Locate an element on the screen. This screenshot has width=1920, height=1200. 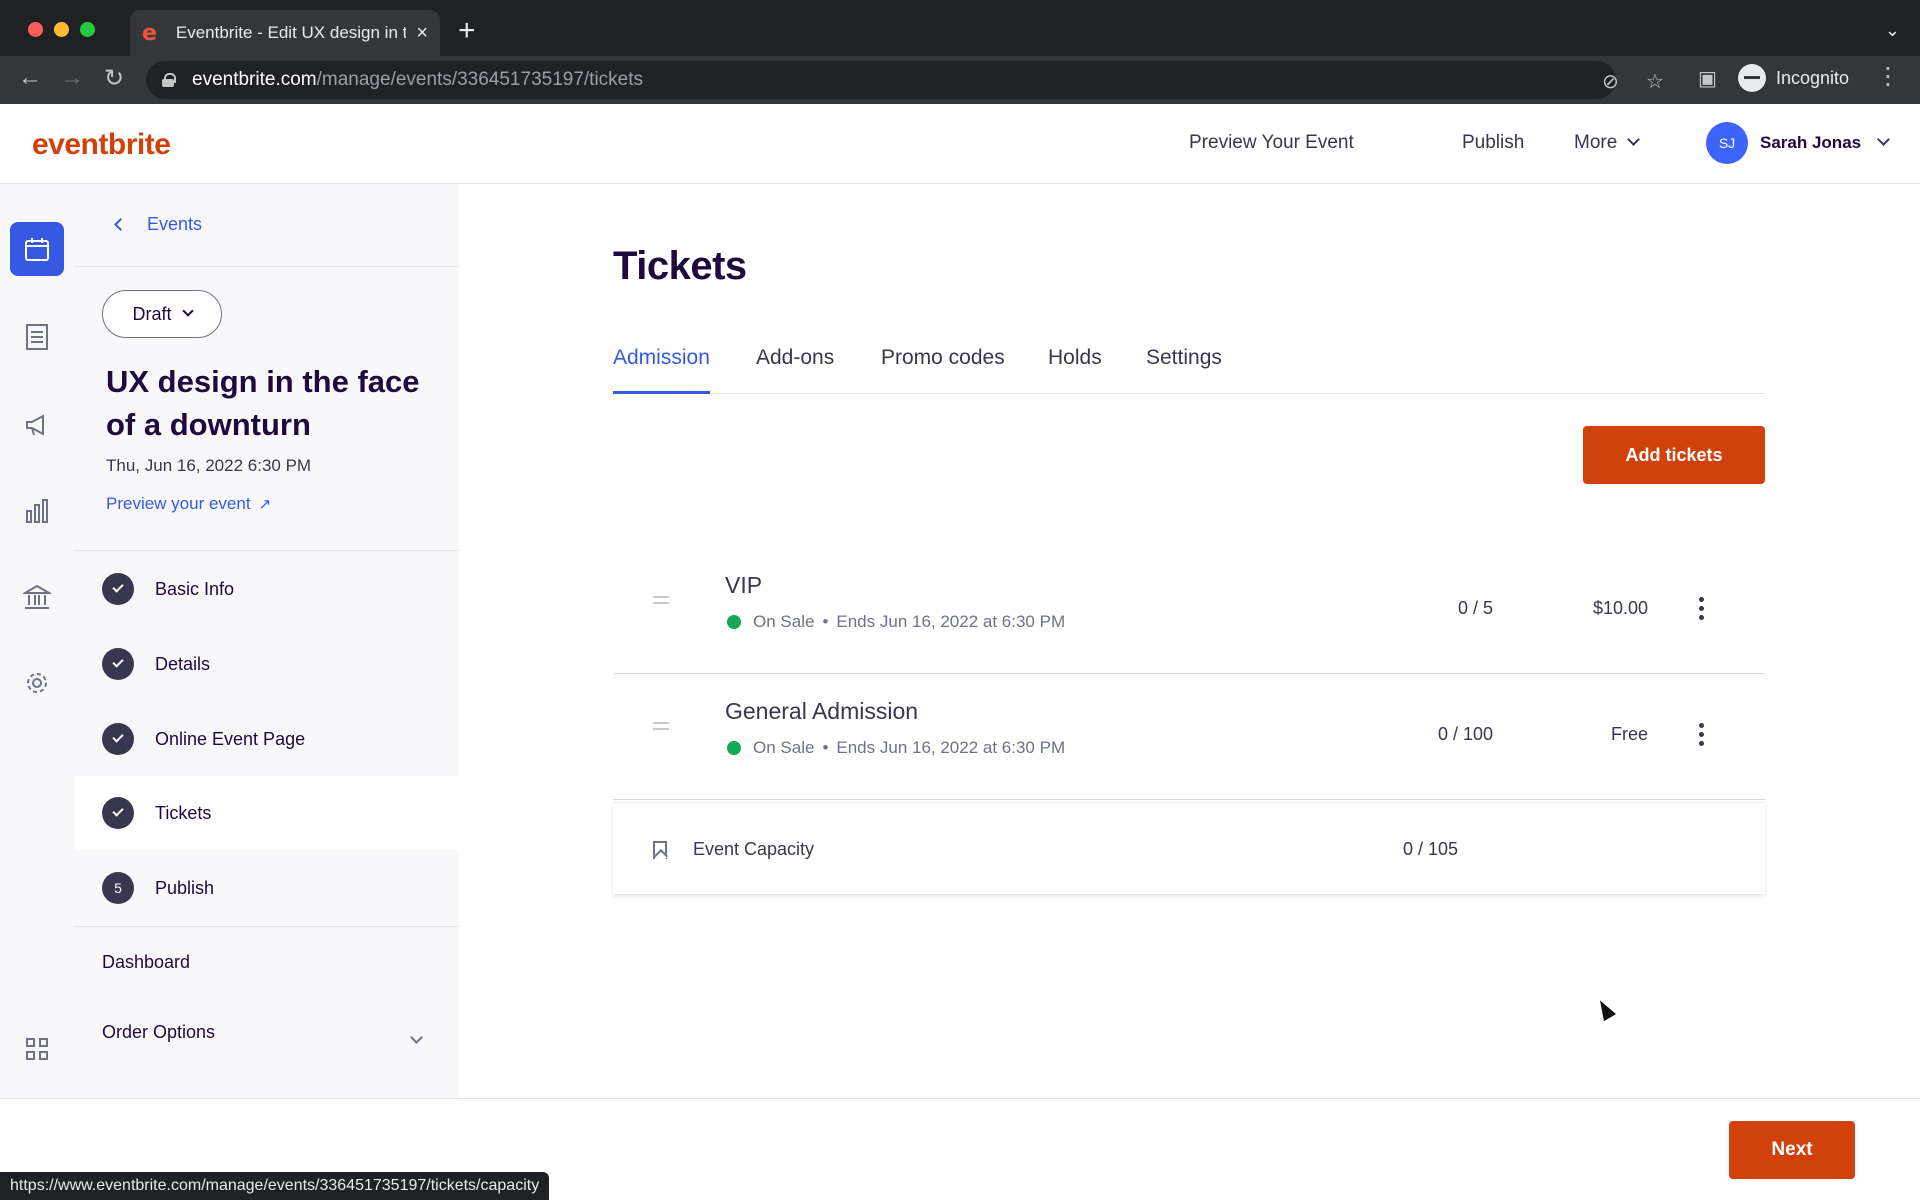
tab-settings: Settings is located at coordinates (1184, 370).